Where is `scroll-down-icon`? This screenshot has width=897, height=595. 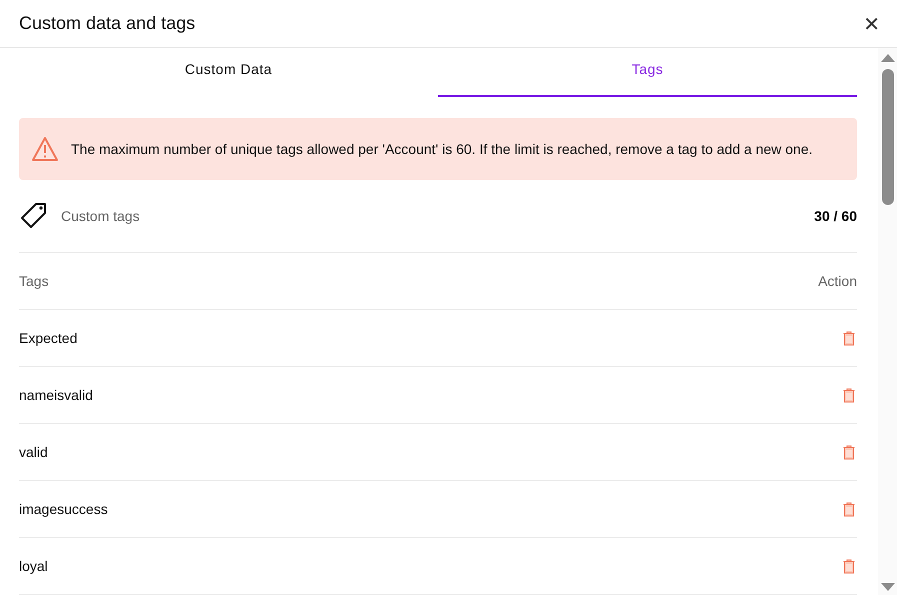
scroll-down-icon is located at coordinates (887, 587).